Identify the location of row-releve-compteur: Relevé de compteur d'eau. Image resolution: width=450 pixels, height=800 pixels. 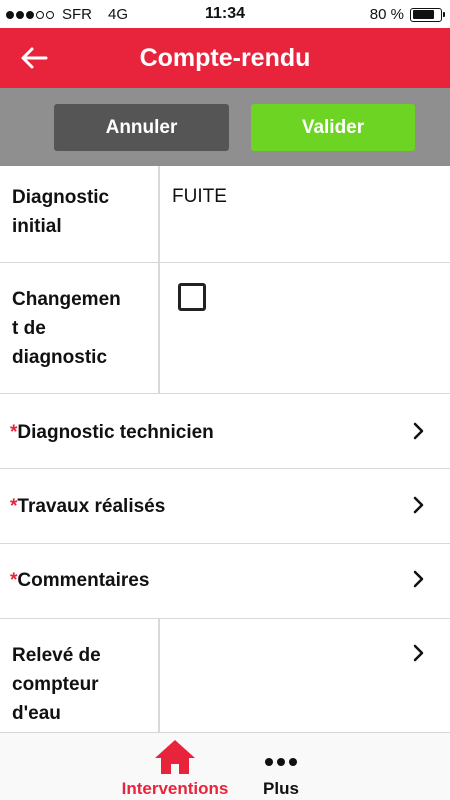
(225, 675).